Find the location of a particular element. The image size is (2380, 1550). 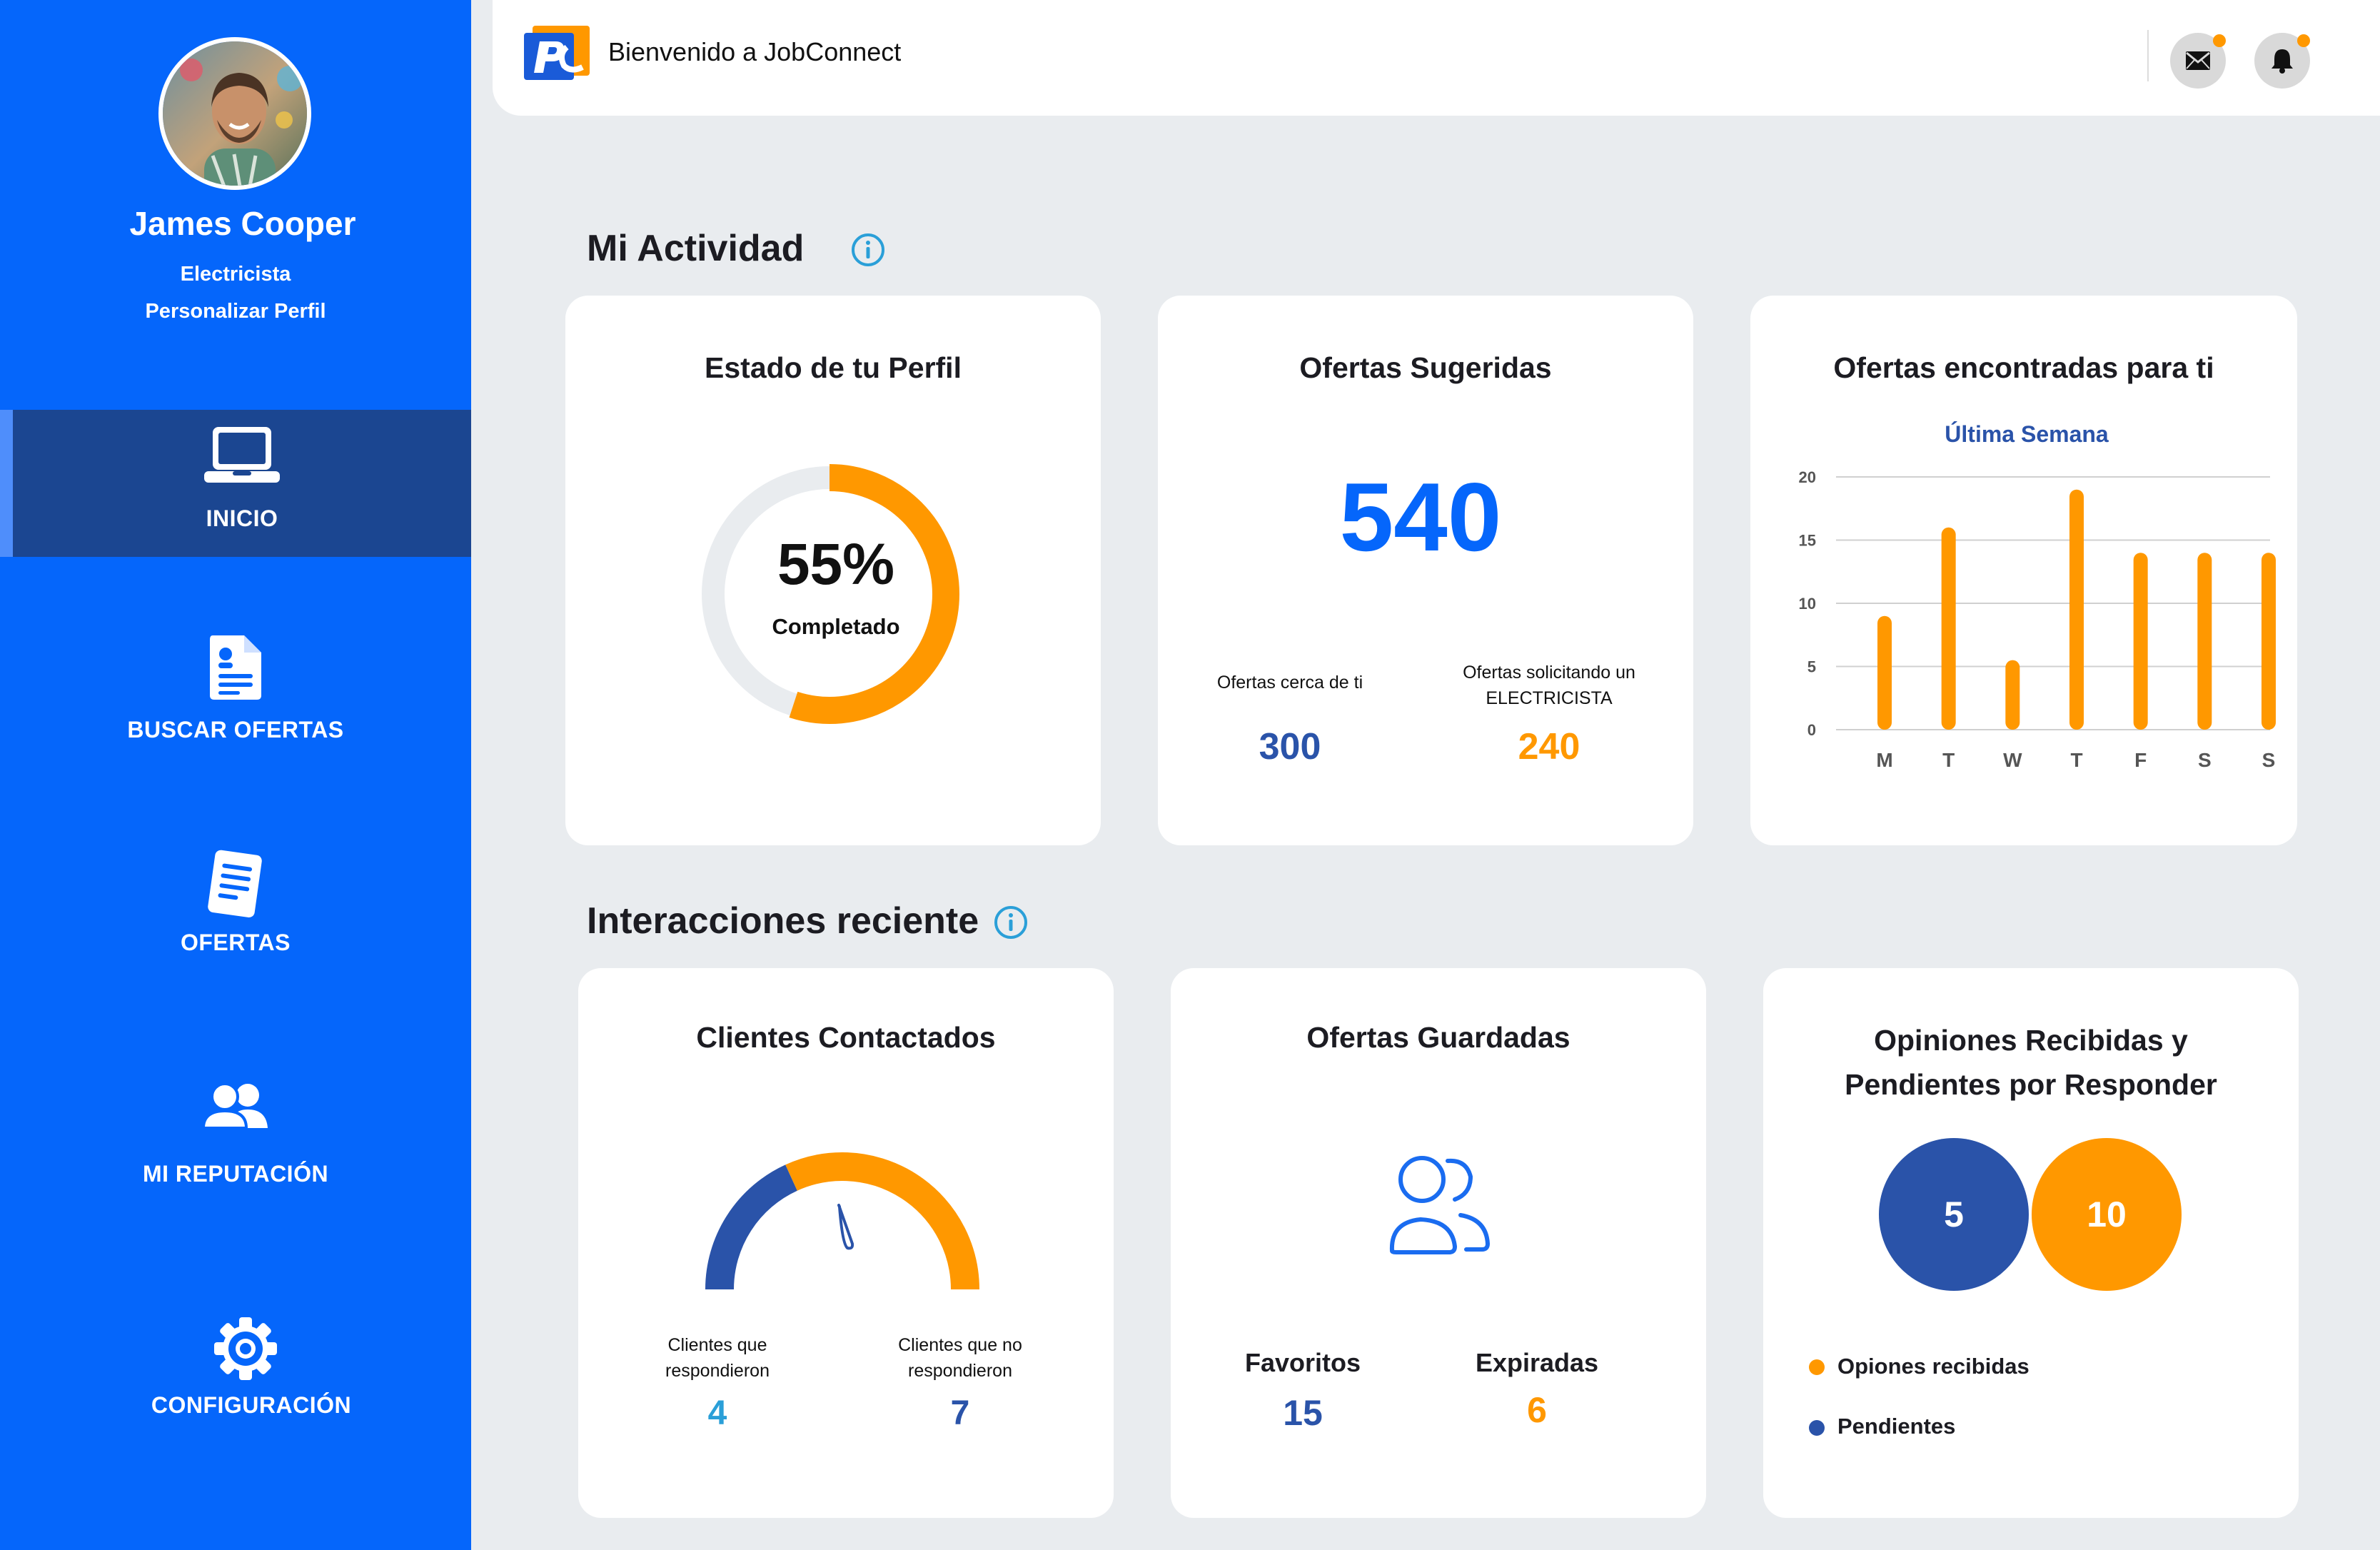

section-title-interacciones: Interacciones reciente is located at coordinates (783, 921).